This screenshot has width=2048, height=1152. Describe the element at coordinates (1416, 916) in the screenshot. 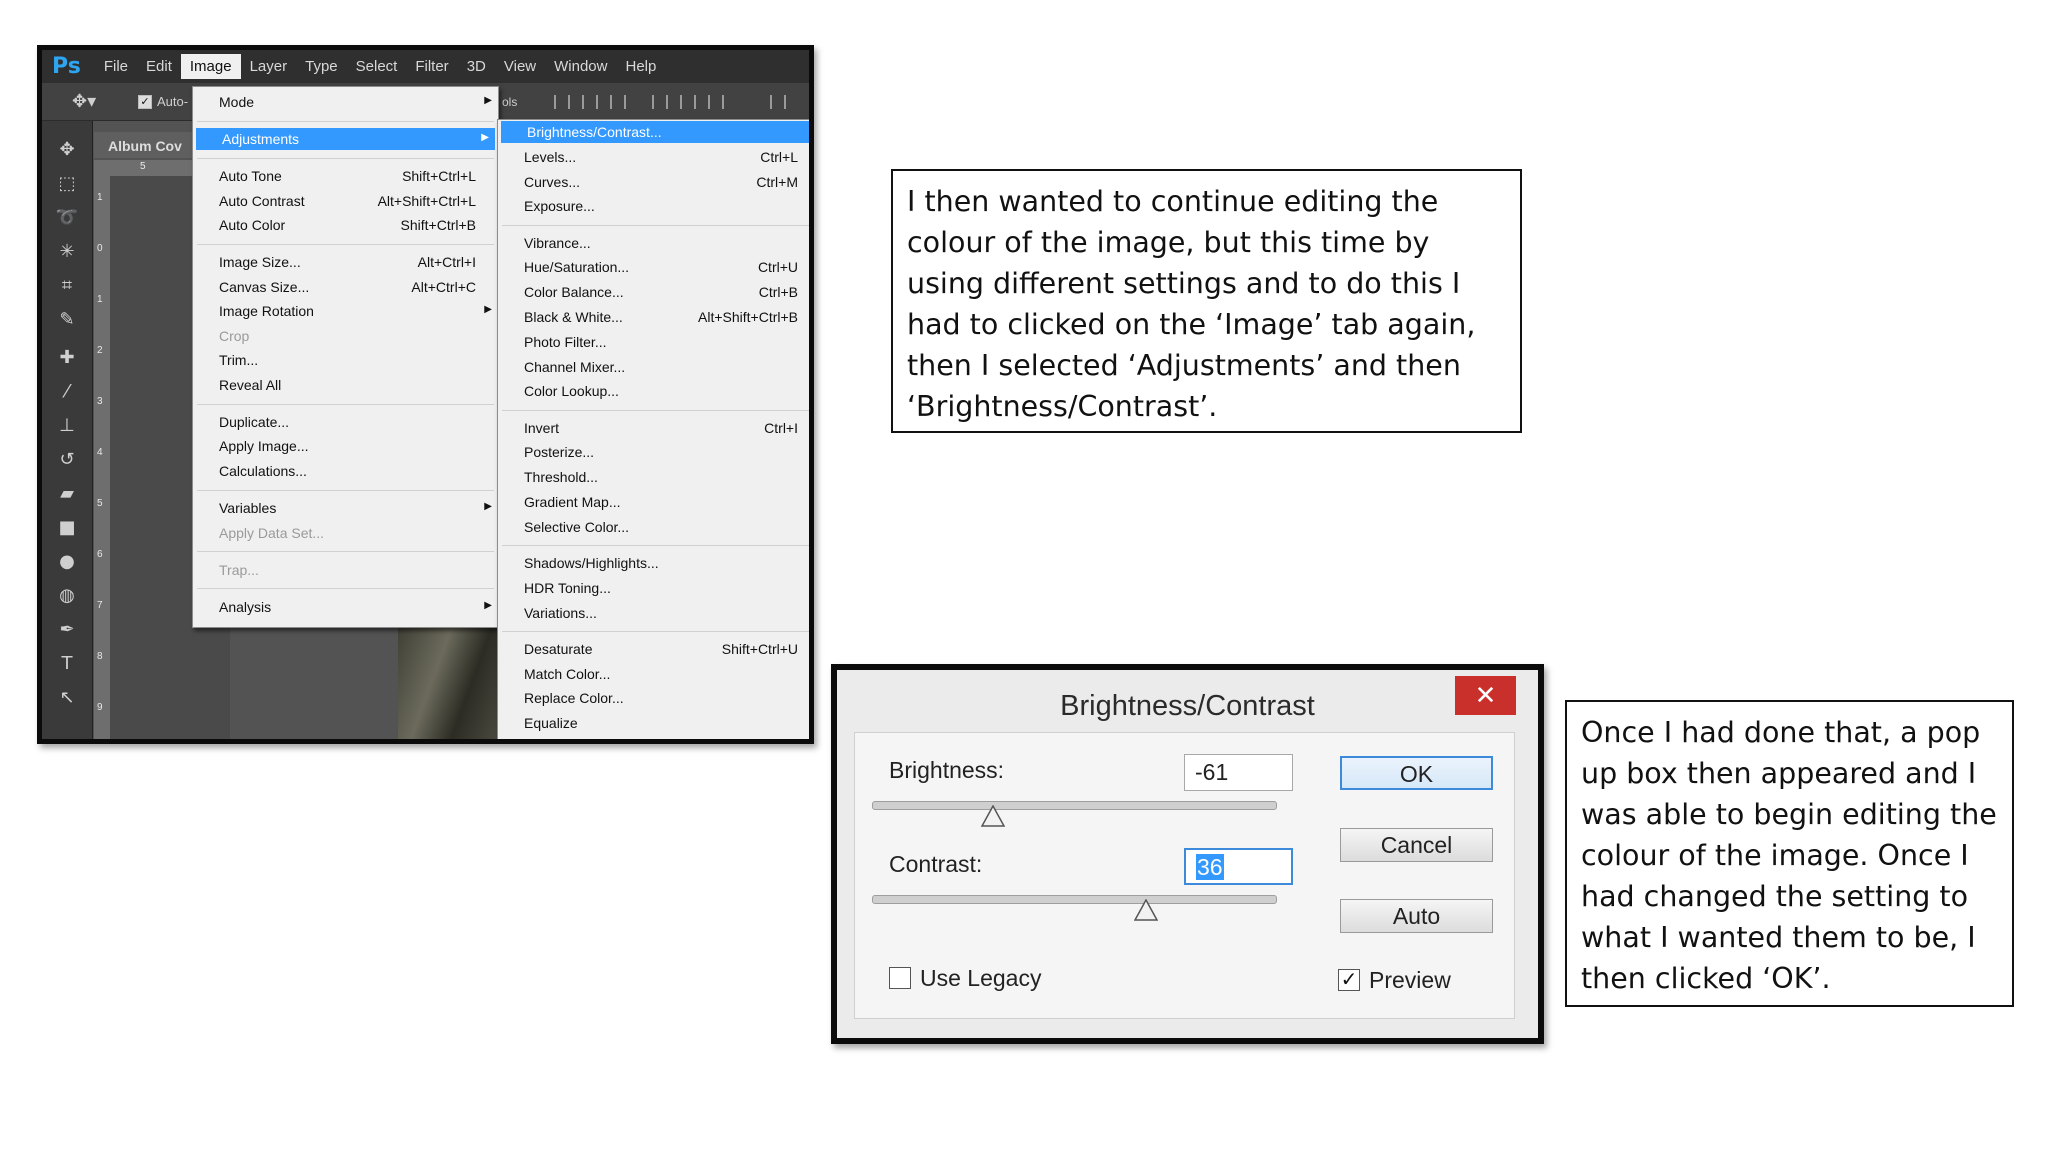

I see `auto-button: Auto` at that location.